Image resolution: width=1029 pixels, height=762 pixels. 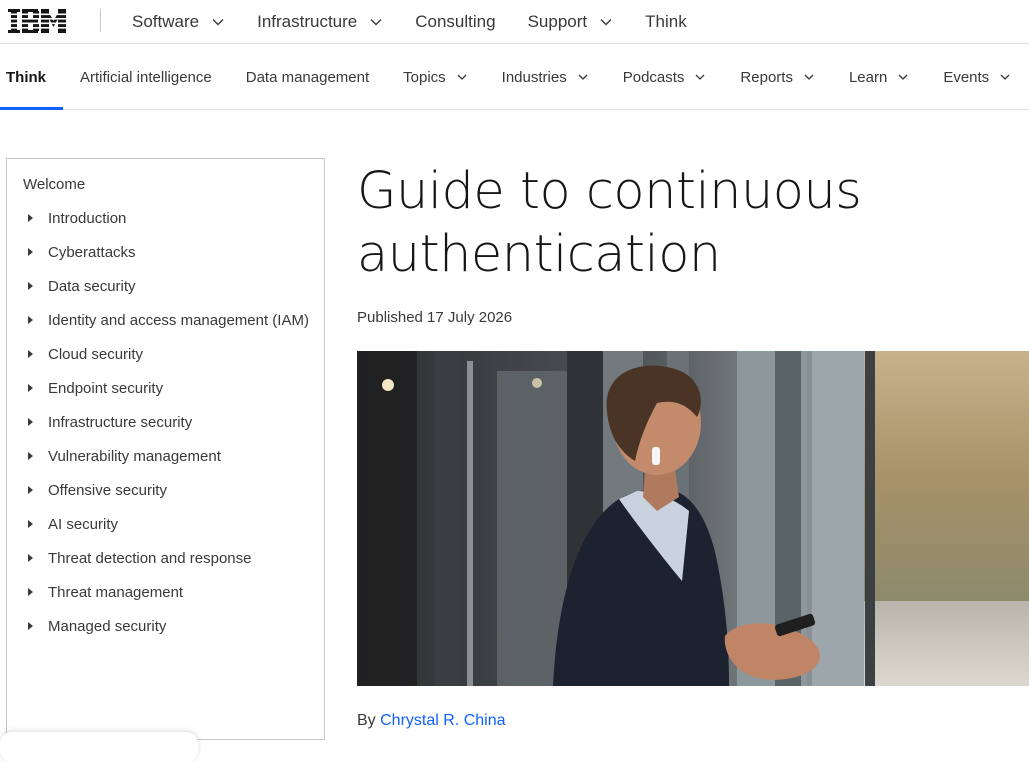 I want to click on subnav-item-artificial-intelligence: Artificial intelligence, so click(x=146, y=77).